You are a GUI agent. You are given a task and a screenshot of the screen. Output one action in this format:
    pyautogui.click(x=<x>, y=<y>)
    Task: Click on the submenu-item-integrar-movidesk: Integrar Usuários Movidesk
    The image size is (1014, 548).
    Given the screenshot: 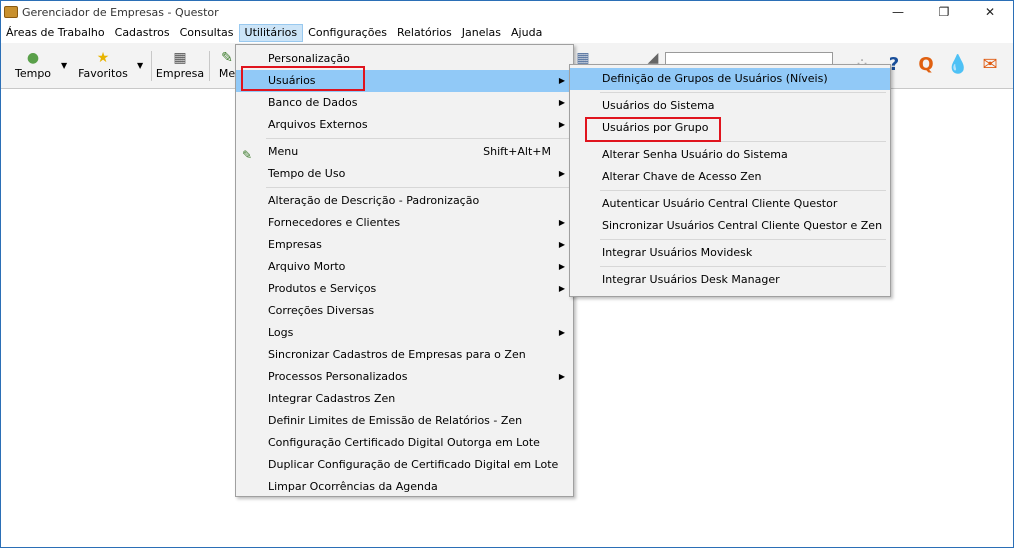 What is the action you would take?
    pyautogui.click(x=730, y=253)
    